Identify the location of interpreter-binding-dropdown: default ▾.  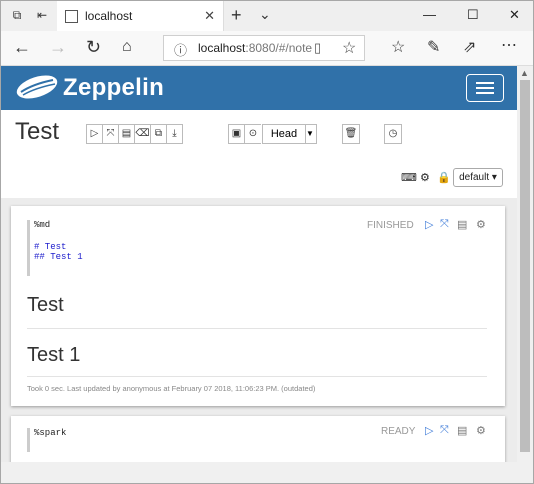
(478, 177).